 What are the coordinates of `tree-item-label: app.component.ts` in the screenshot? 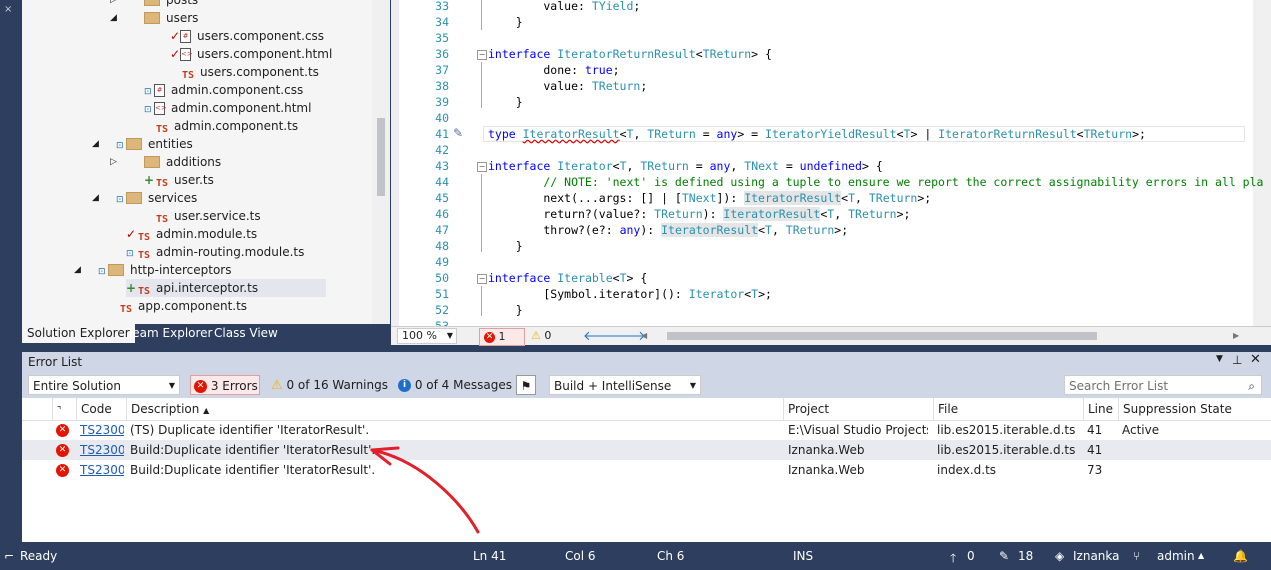 It's located at (192, 306).